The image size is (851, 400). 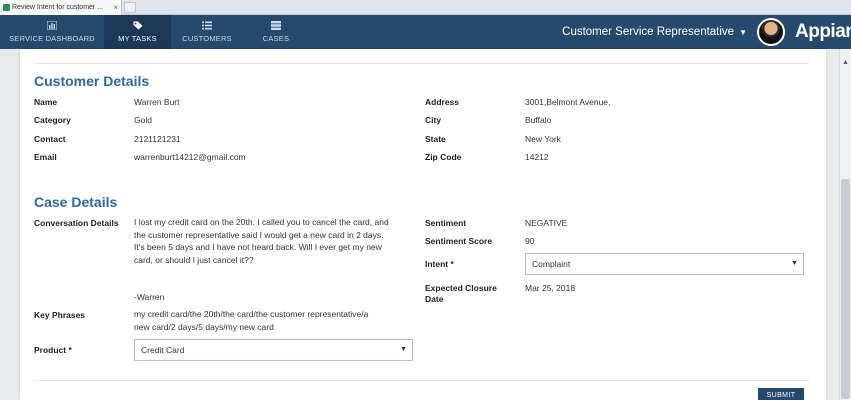 What do you see at coordinates (76, 223) in the screenshot?
I see `conversation-details-label: Conversation Details` at bounding box center [76, 223].